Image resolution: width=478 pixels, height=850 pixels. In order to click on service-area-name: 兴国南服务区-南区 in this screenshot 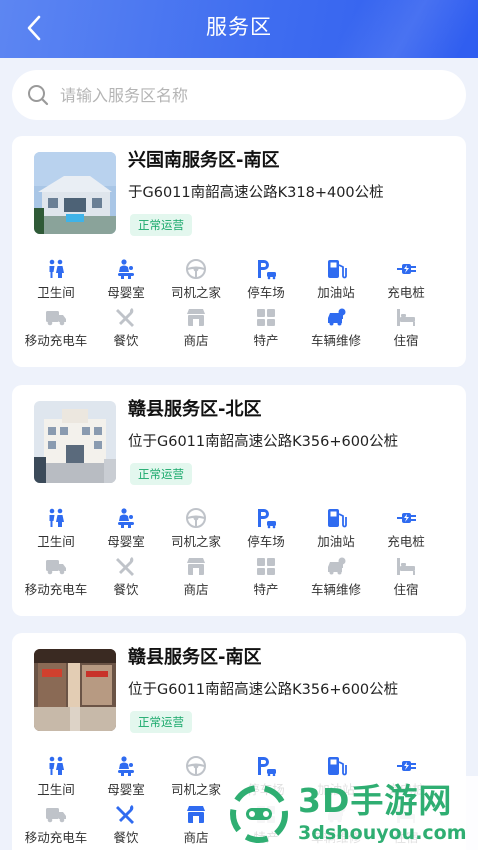, I will do `click(204, 160)`.